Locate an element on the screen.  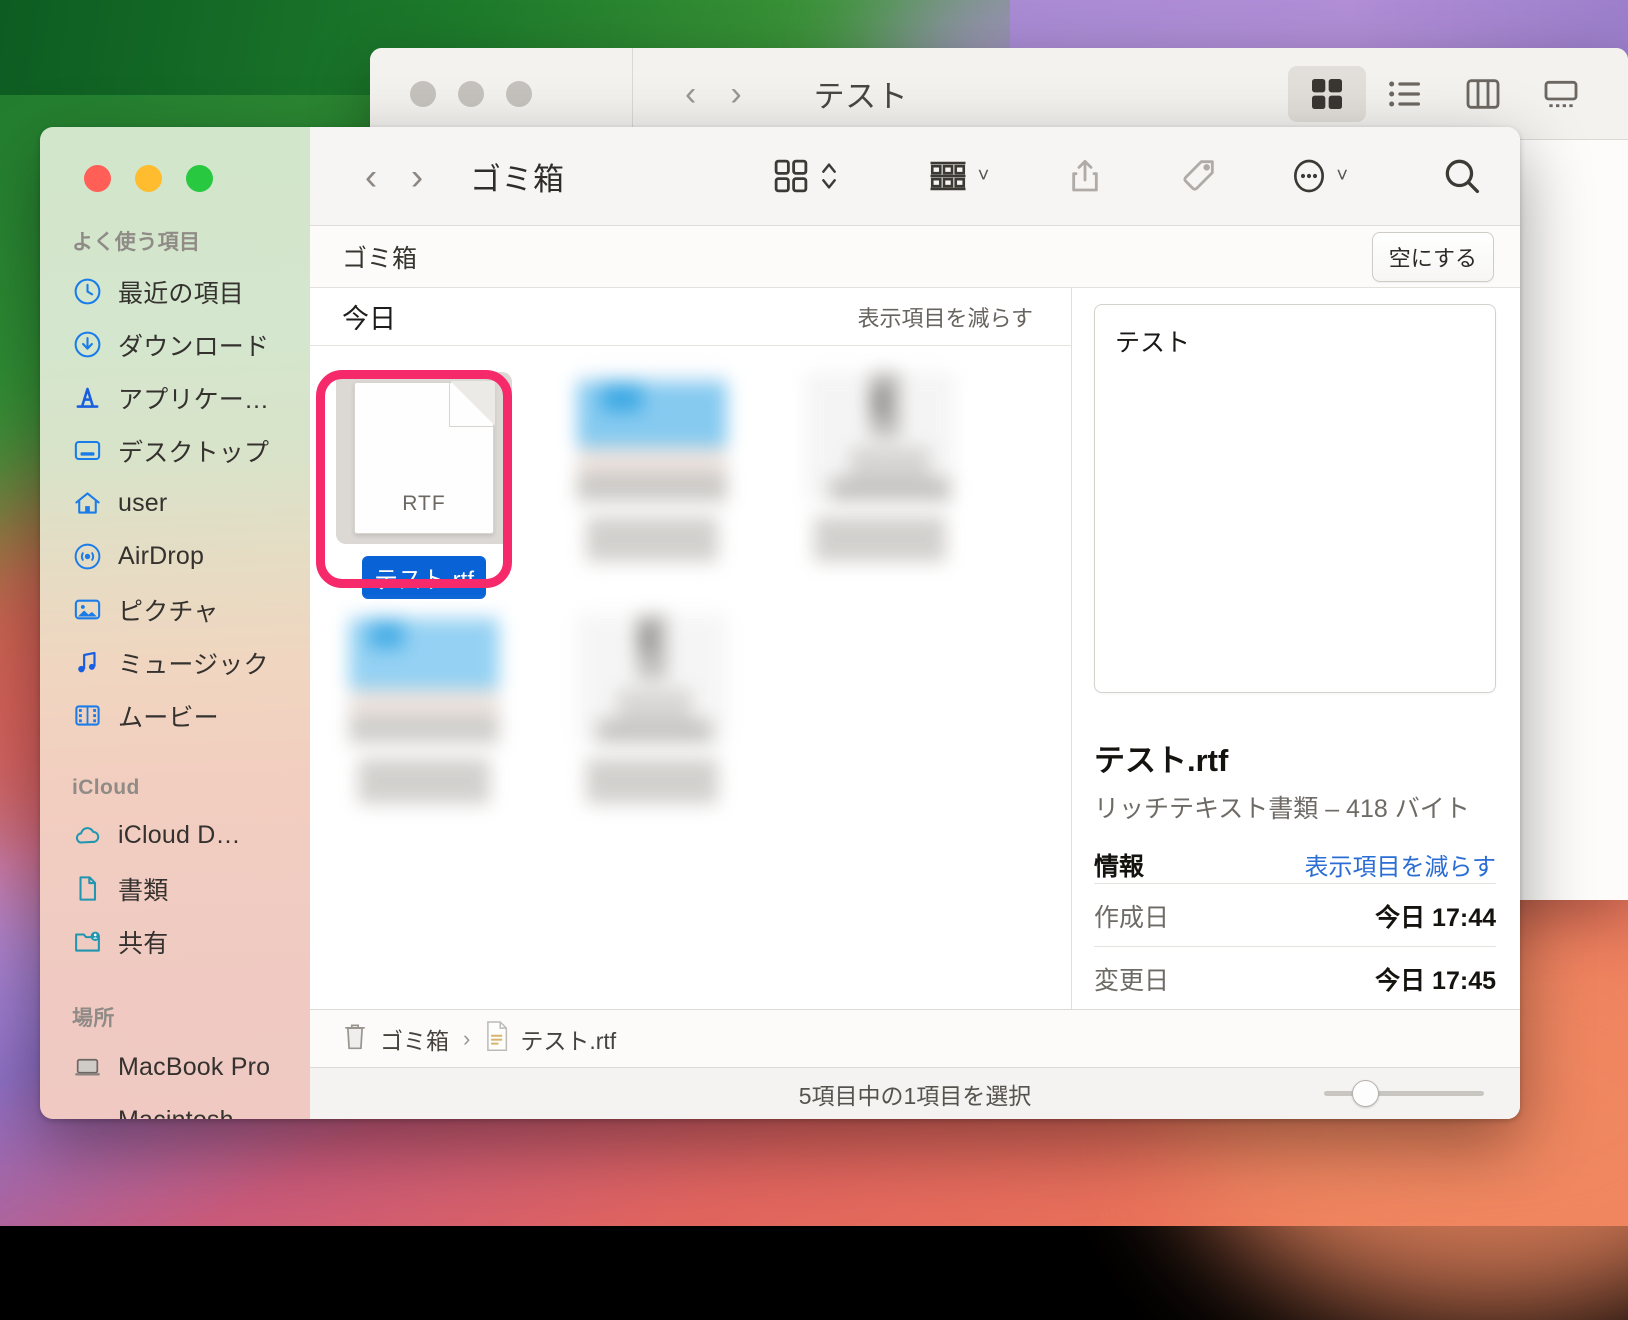
pictures-icon is located at coordinates (87, 609).